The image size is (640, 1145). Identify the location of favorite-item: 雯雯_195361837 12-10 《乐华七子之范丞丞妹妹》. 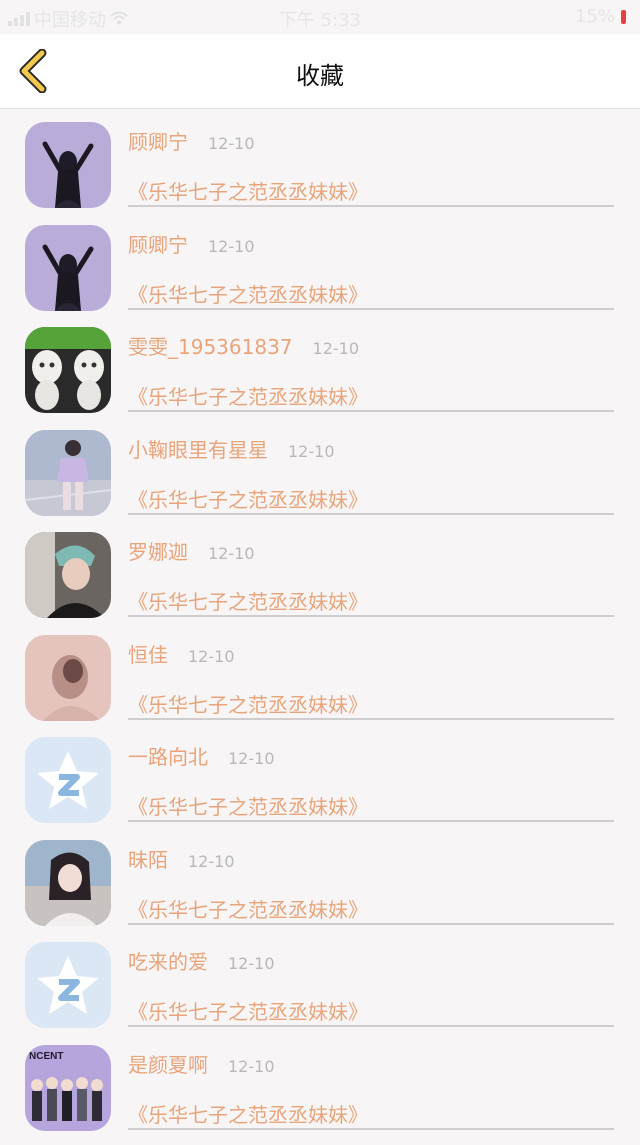
(320, 376).